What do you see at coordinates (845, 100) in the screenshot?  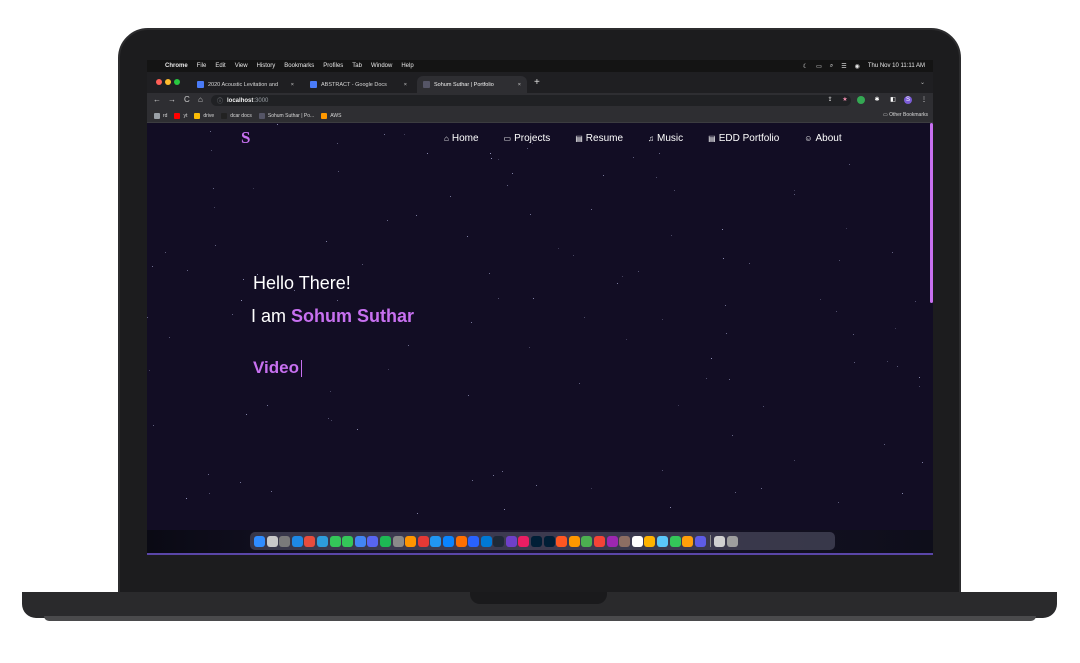 I see `star-icon: ★` at bounding box center [845, 100].